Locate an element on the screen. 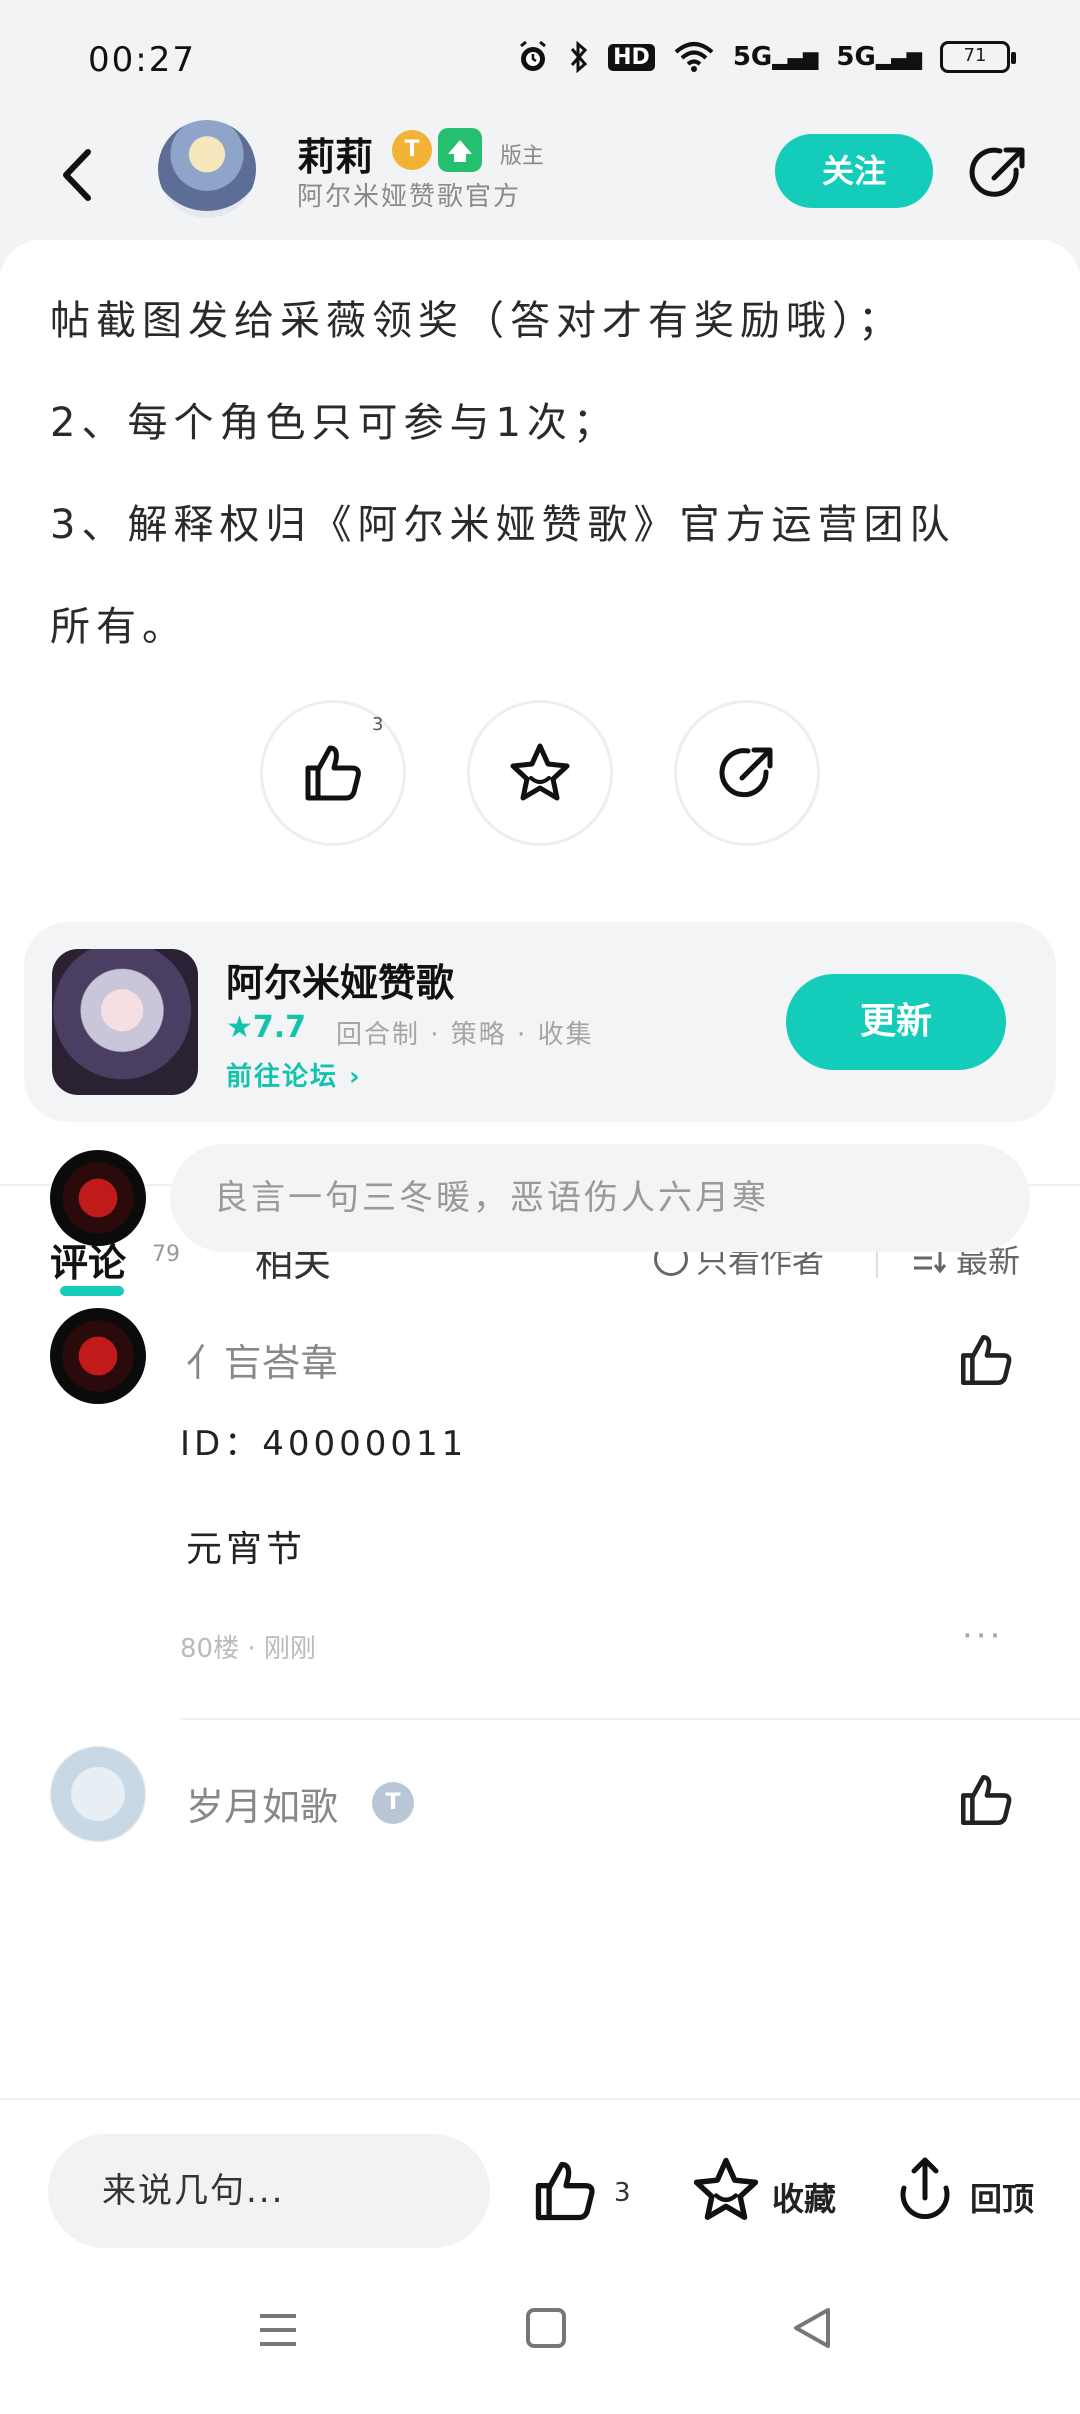 The image size is (1080, 2414). back-to-top-label: 回顶 is located at coordinates (1002, 2197).